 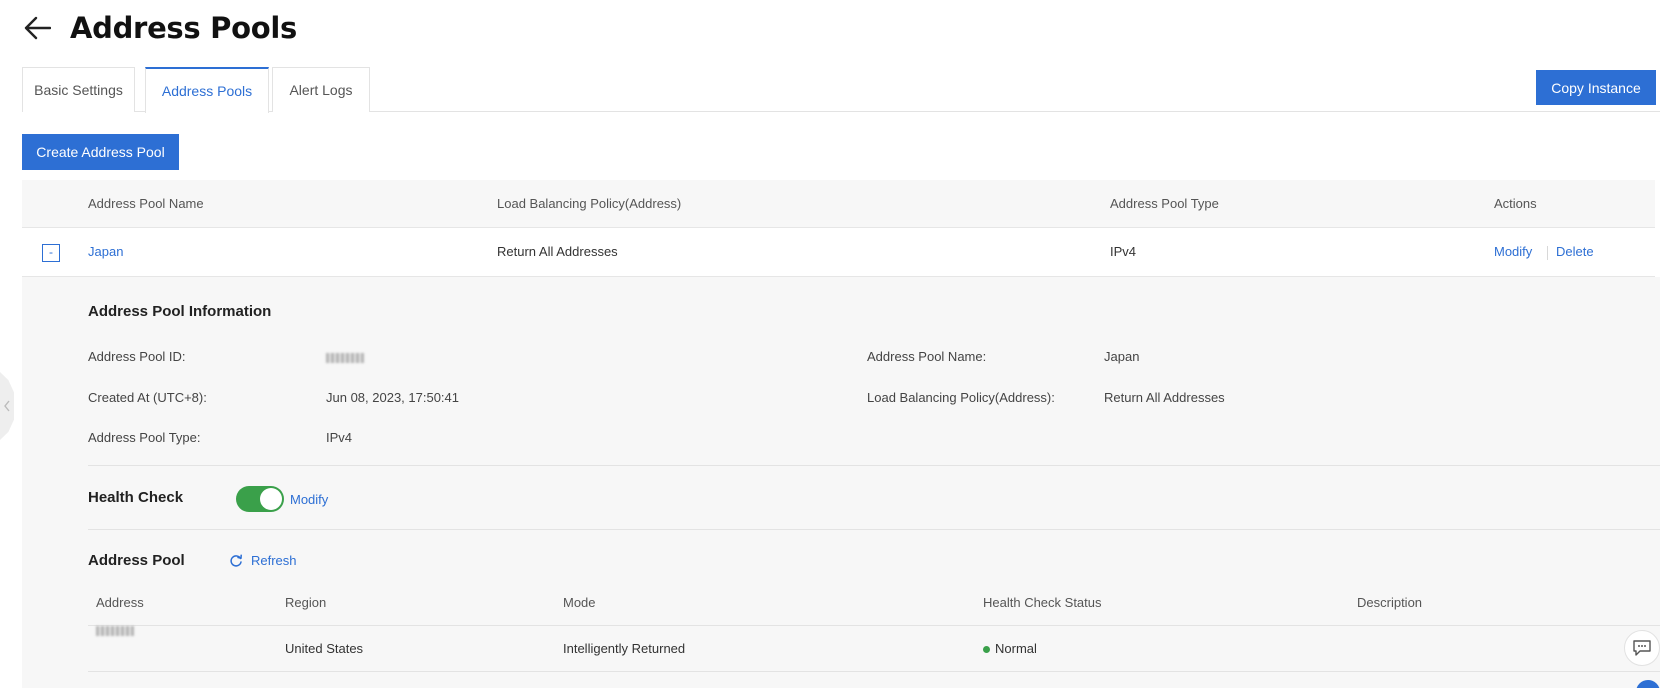 What do you see at coordinates (1547, 253) in the screenshot?
I see `action-separator` at bounding box center [1547, 253].